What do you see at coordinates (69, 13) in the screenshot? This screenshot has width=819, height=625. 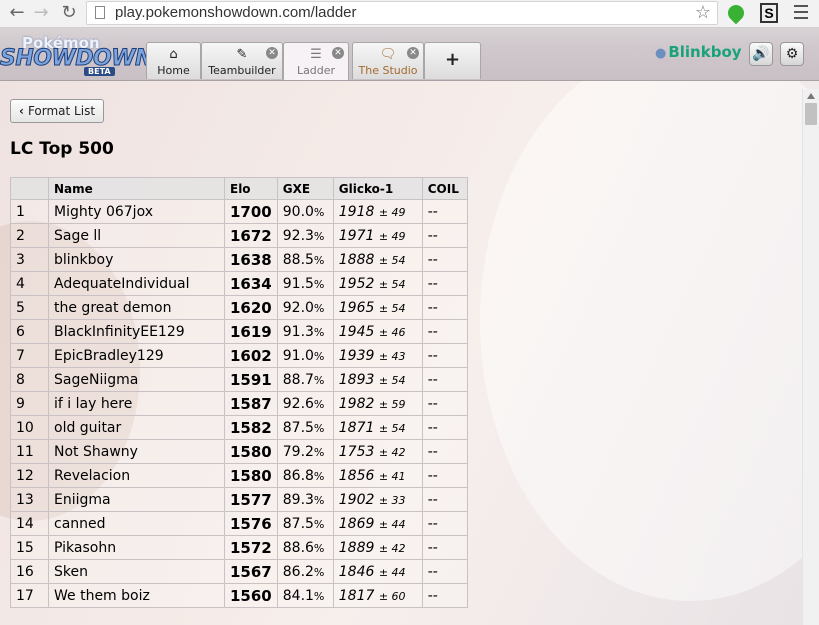 I see `reload-icon: ↻` at bounding box center [69, 13].